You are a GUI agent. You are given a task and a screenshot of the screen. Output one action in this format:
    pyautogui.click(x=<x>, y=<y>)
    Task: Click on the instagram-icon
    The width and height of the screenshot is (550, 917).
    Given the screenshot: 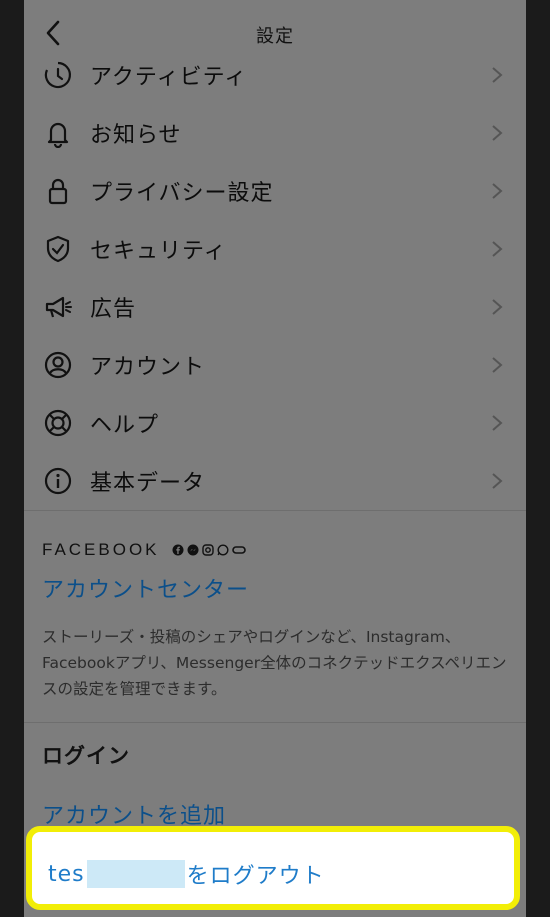 What is the action you would take?
    pyautogui.click(x=207, y=550)
    